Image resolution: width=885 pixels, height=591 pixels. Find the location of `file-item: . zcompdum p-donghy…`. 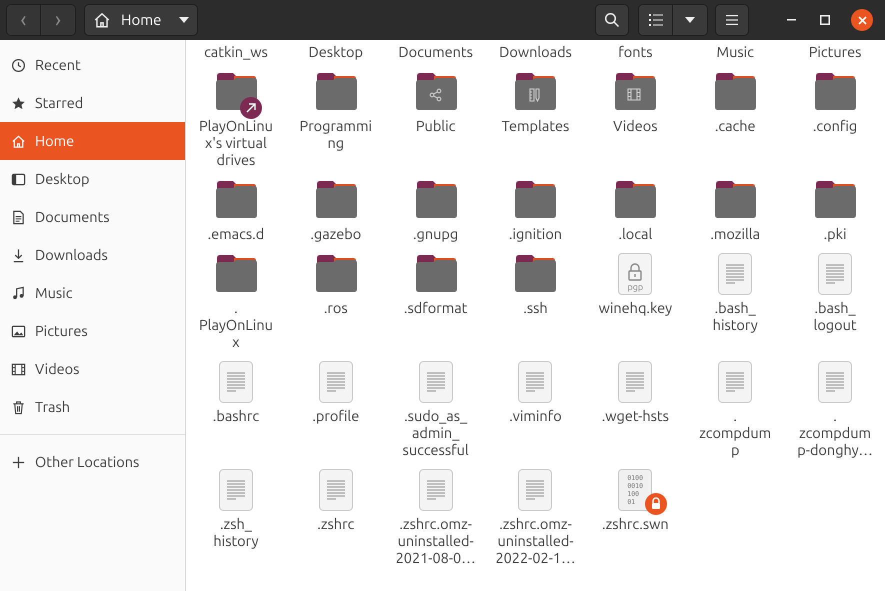

file-item: . zcompdum p-donghy… is located at coordinates (835, 409).